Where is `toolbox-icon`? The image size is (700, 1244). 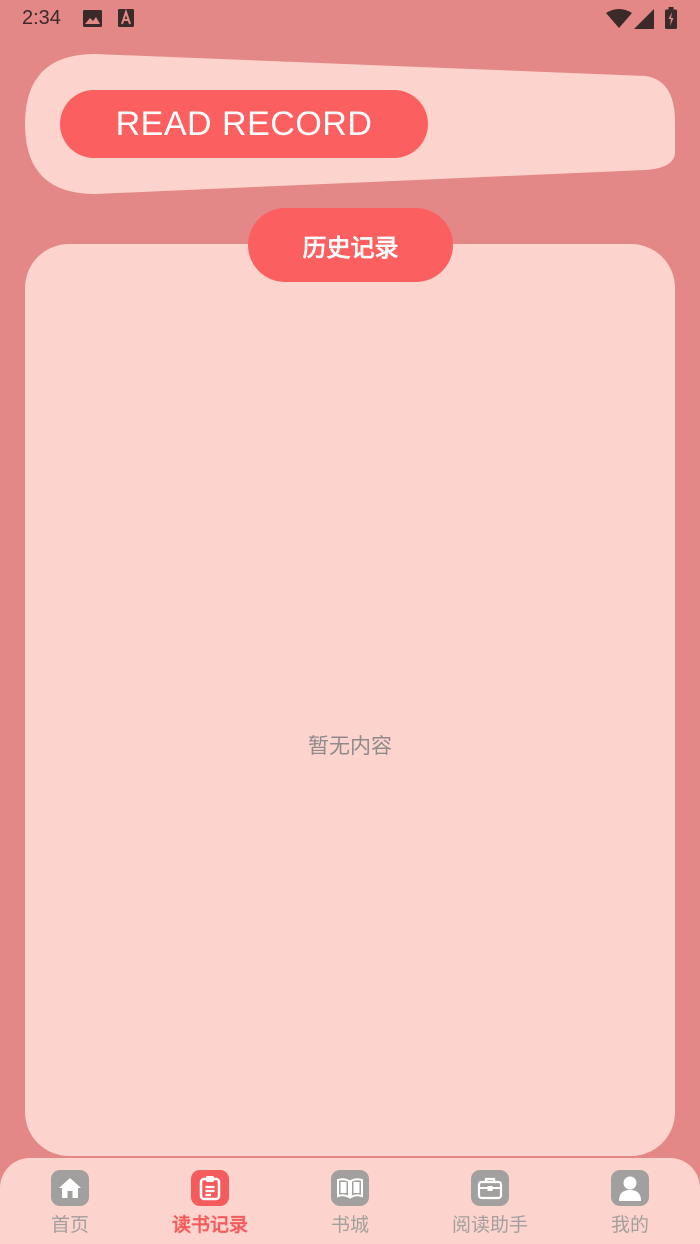 toolbox-icon is located at coordinates (490, 1188).